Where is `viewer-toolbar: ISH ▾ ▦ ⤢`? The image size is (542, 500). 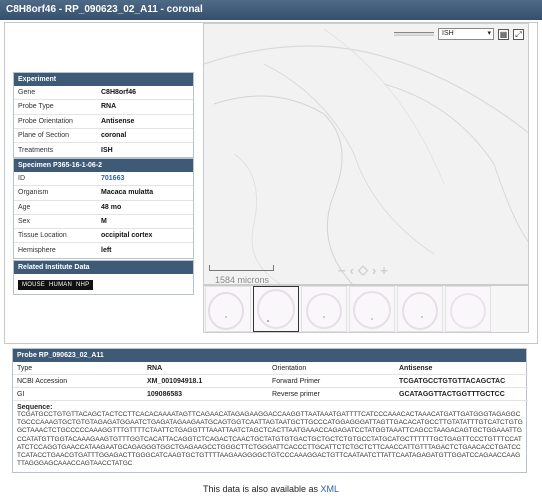
viewer-toolbar: ISH ▾ ▦ ⤢ is located at coordinates (459, 34).